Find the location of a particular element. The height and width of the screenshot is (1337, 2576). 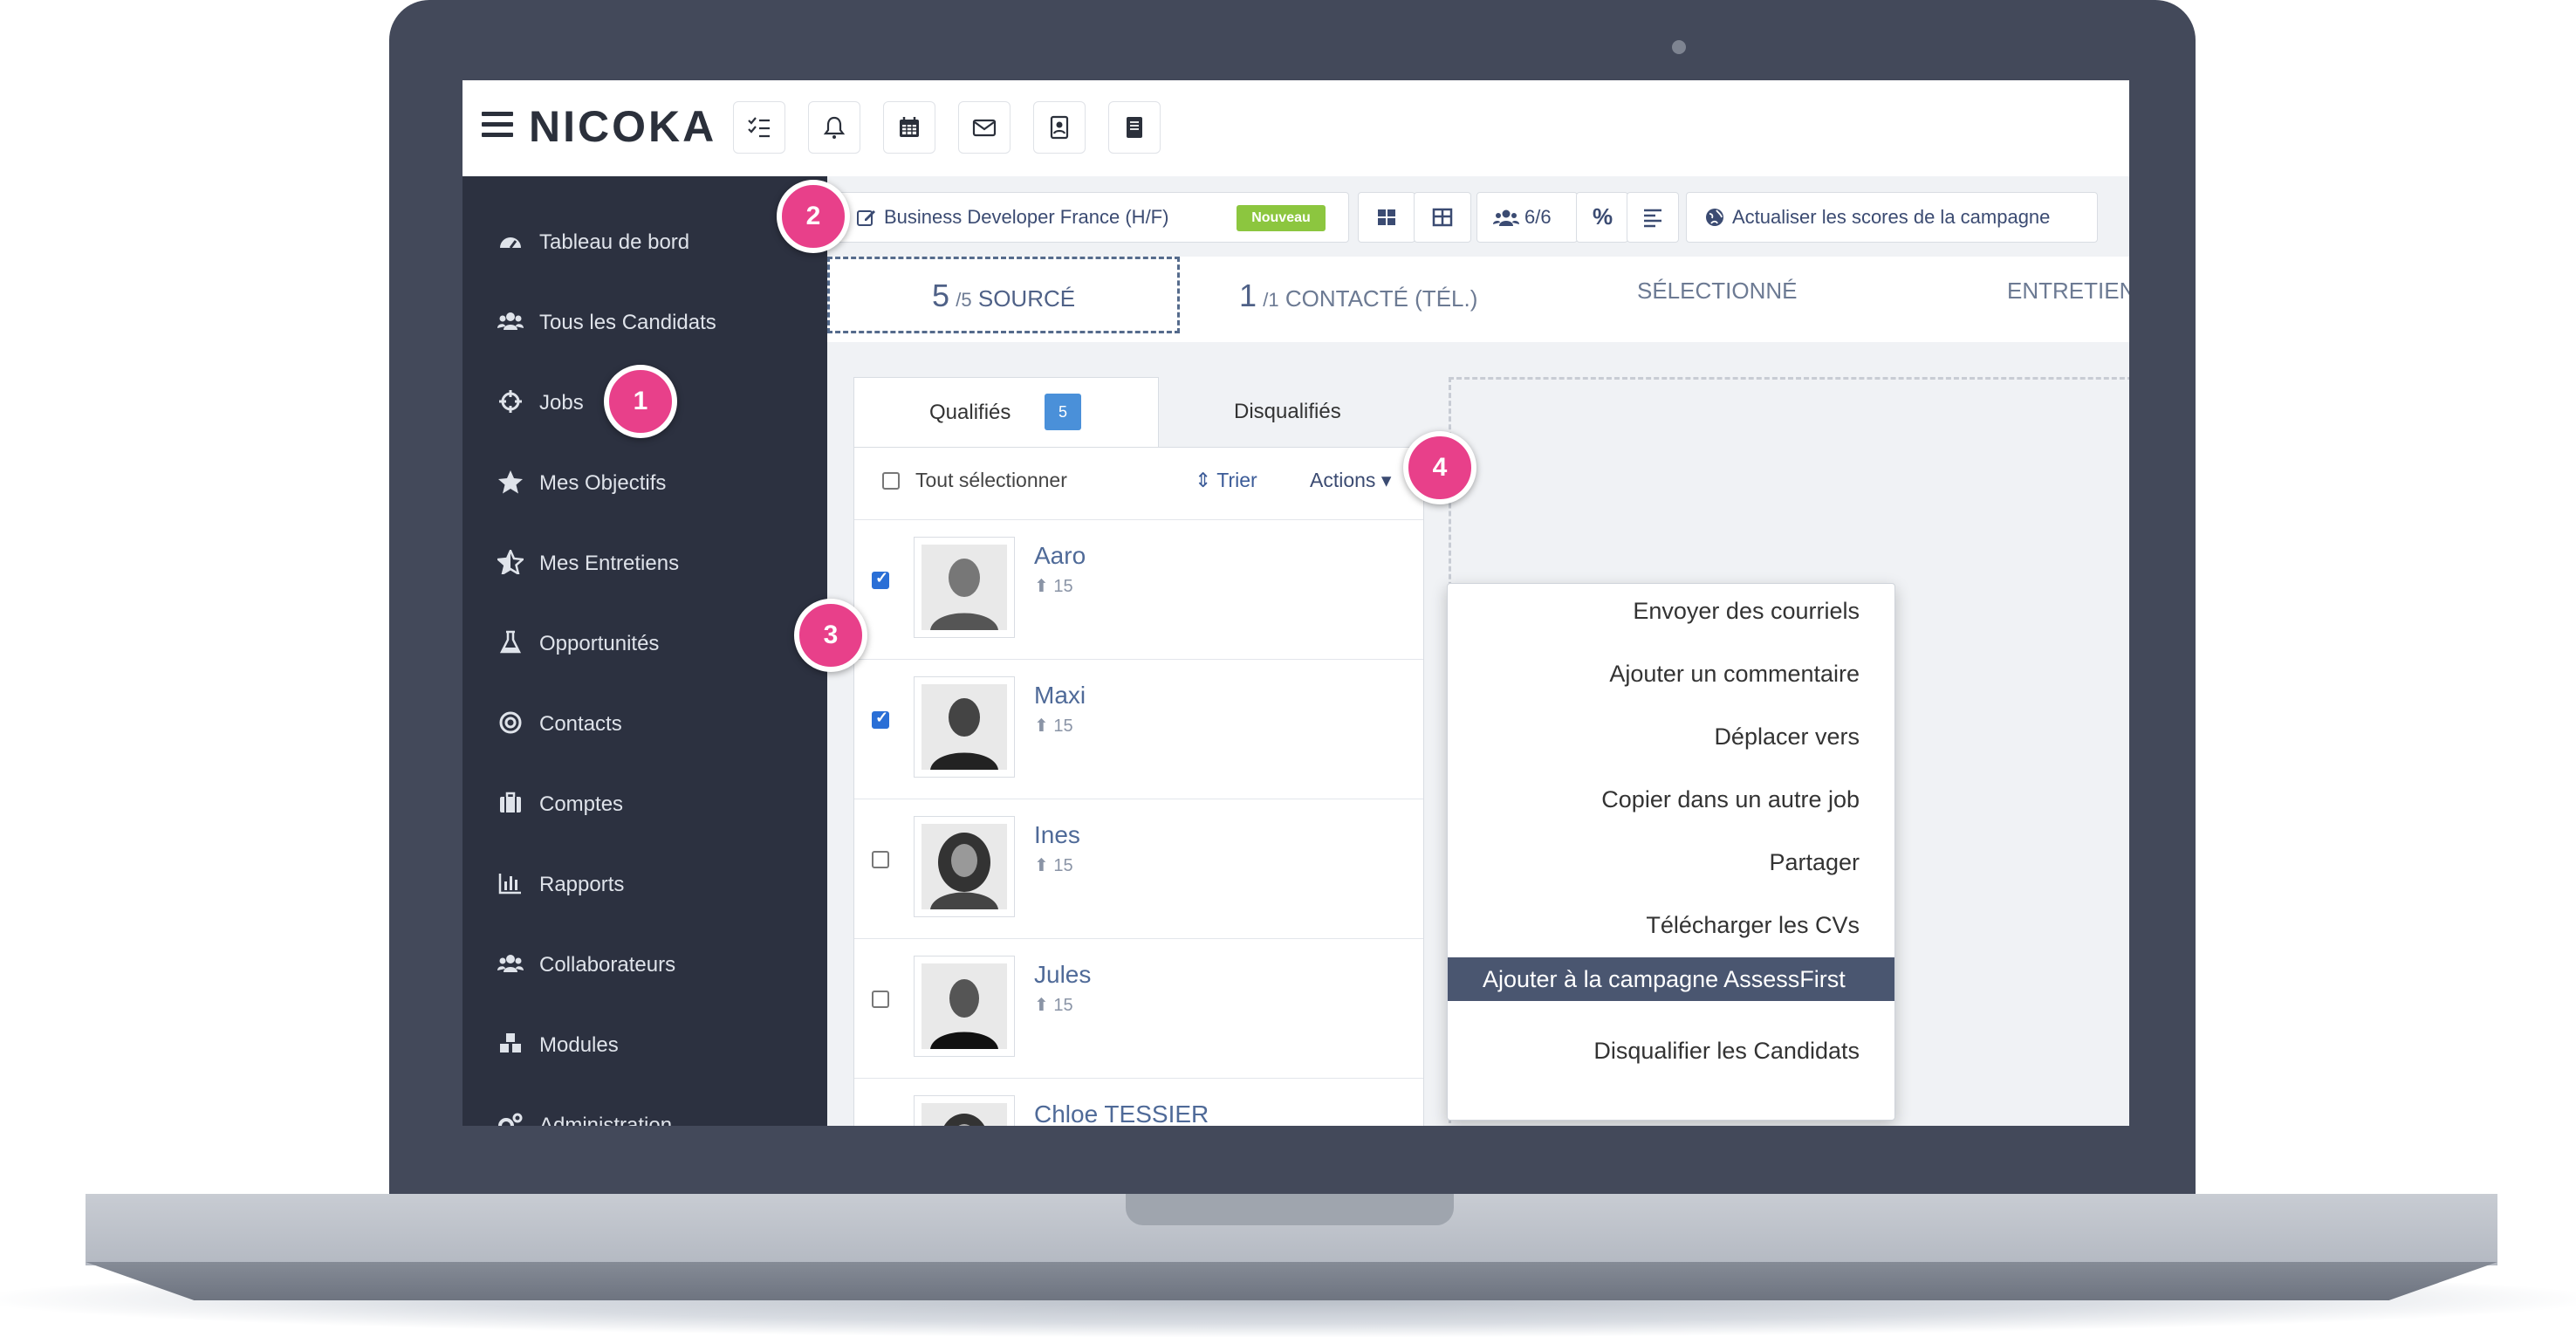

mail-icon is located at coordinates (985, 127).